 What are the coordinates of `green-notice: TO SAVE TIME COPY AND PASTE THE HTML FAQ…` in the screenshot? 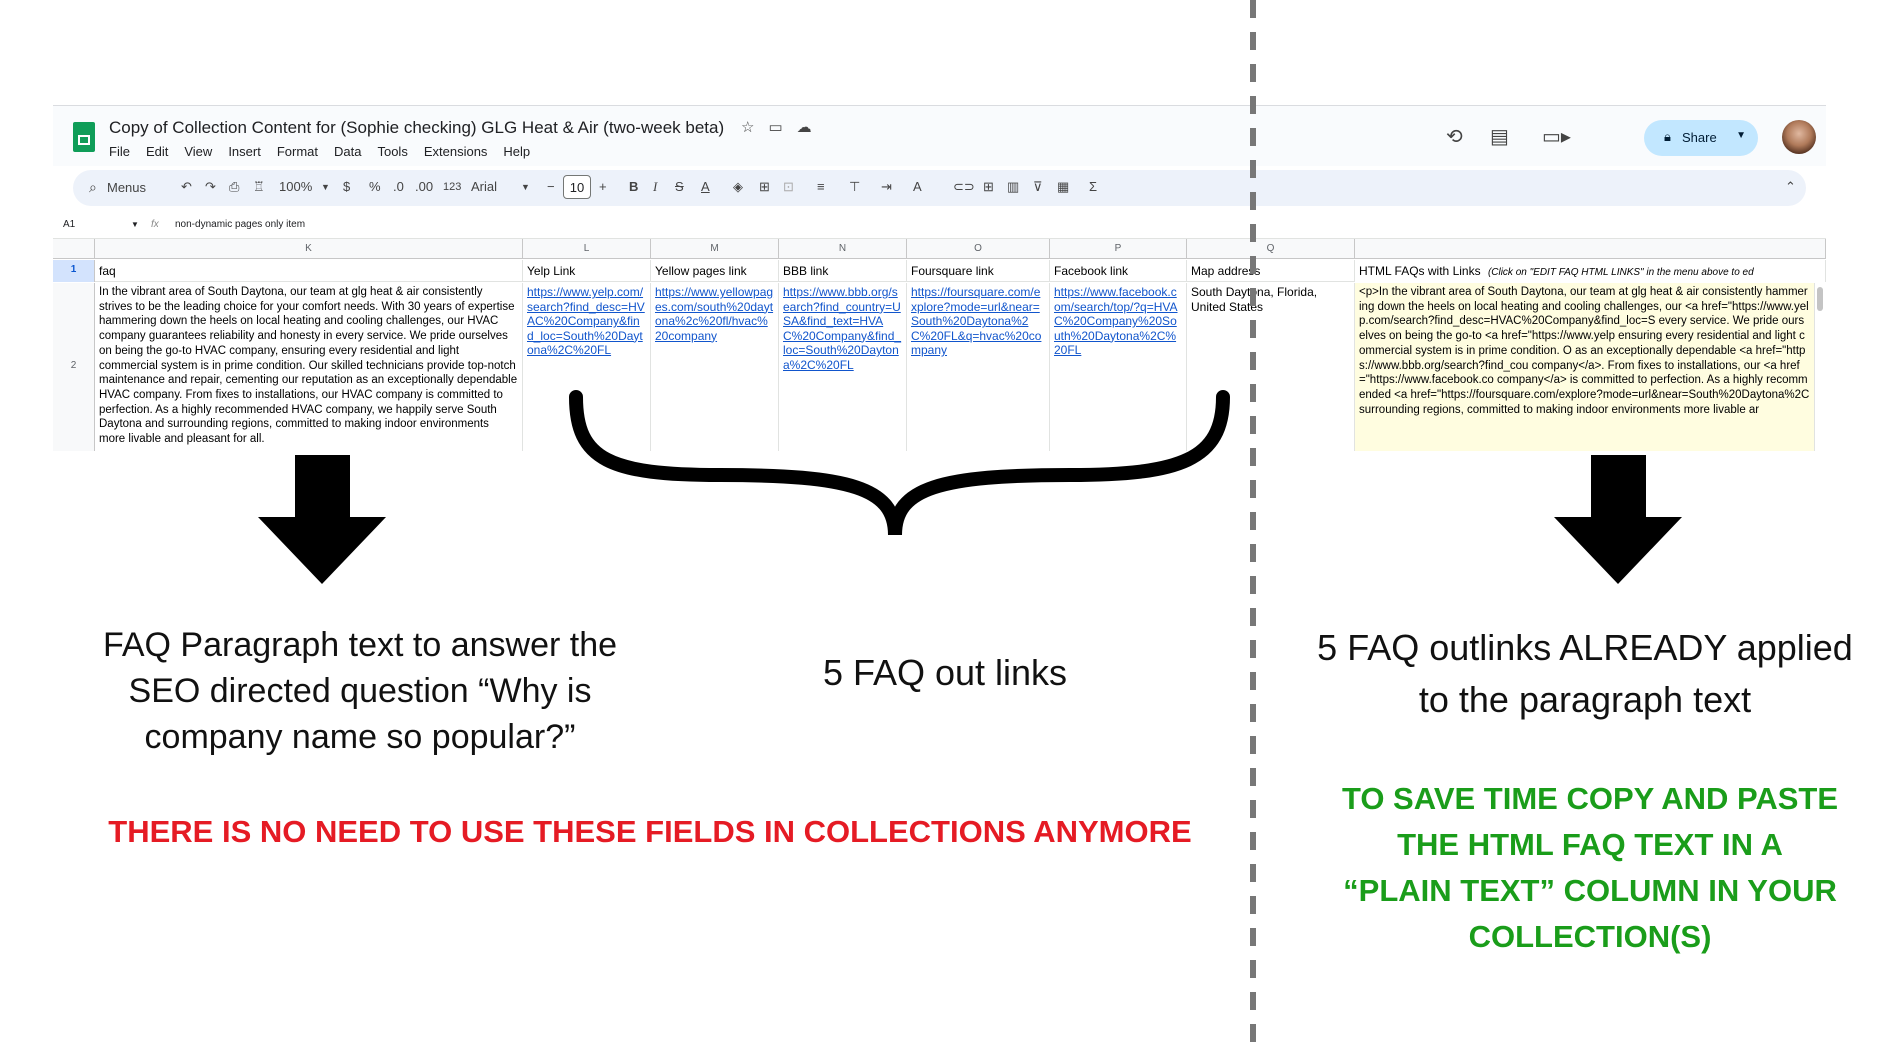 It's located at (1590, 867).